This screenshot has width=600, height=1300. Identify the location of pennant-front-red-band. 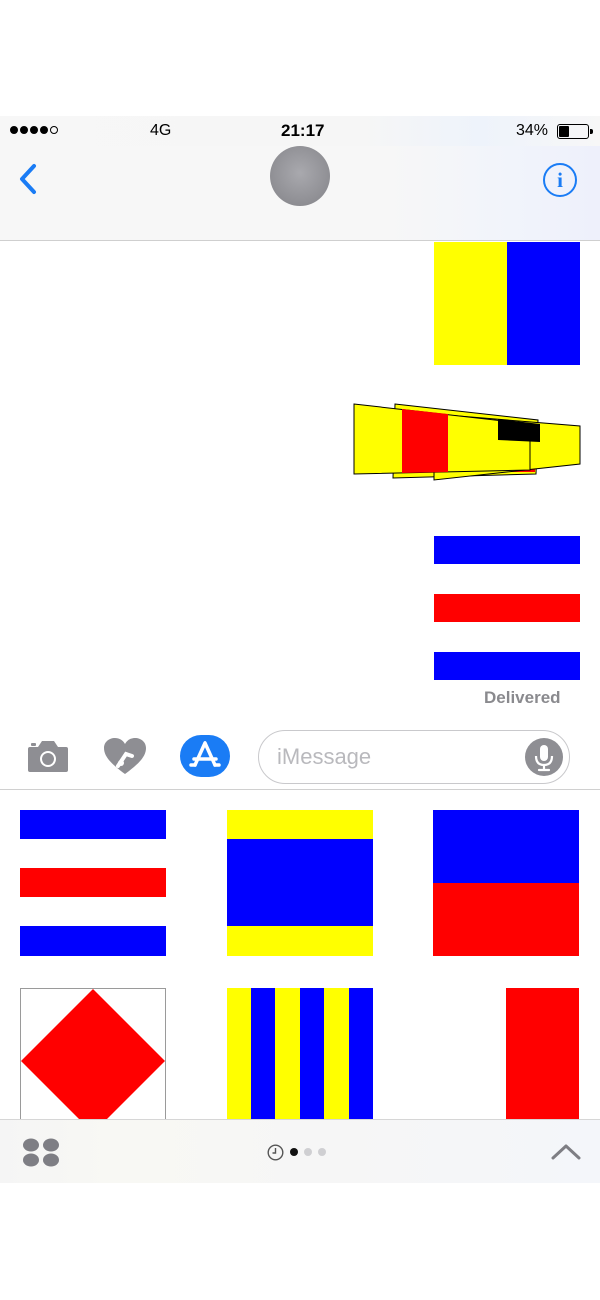
(425, 441).